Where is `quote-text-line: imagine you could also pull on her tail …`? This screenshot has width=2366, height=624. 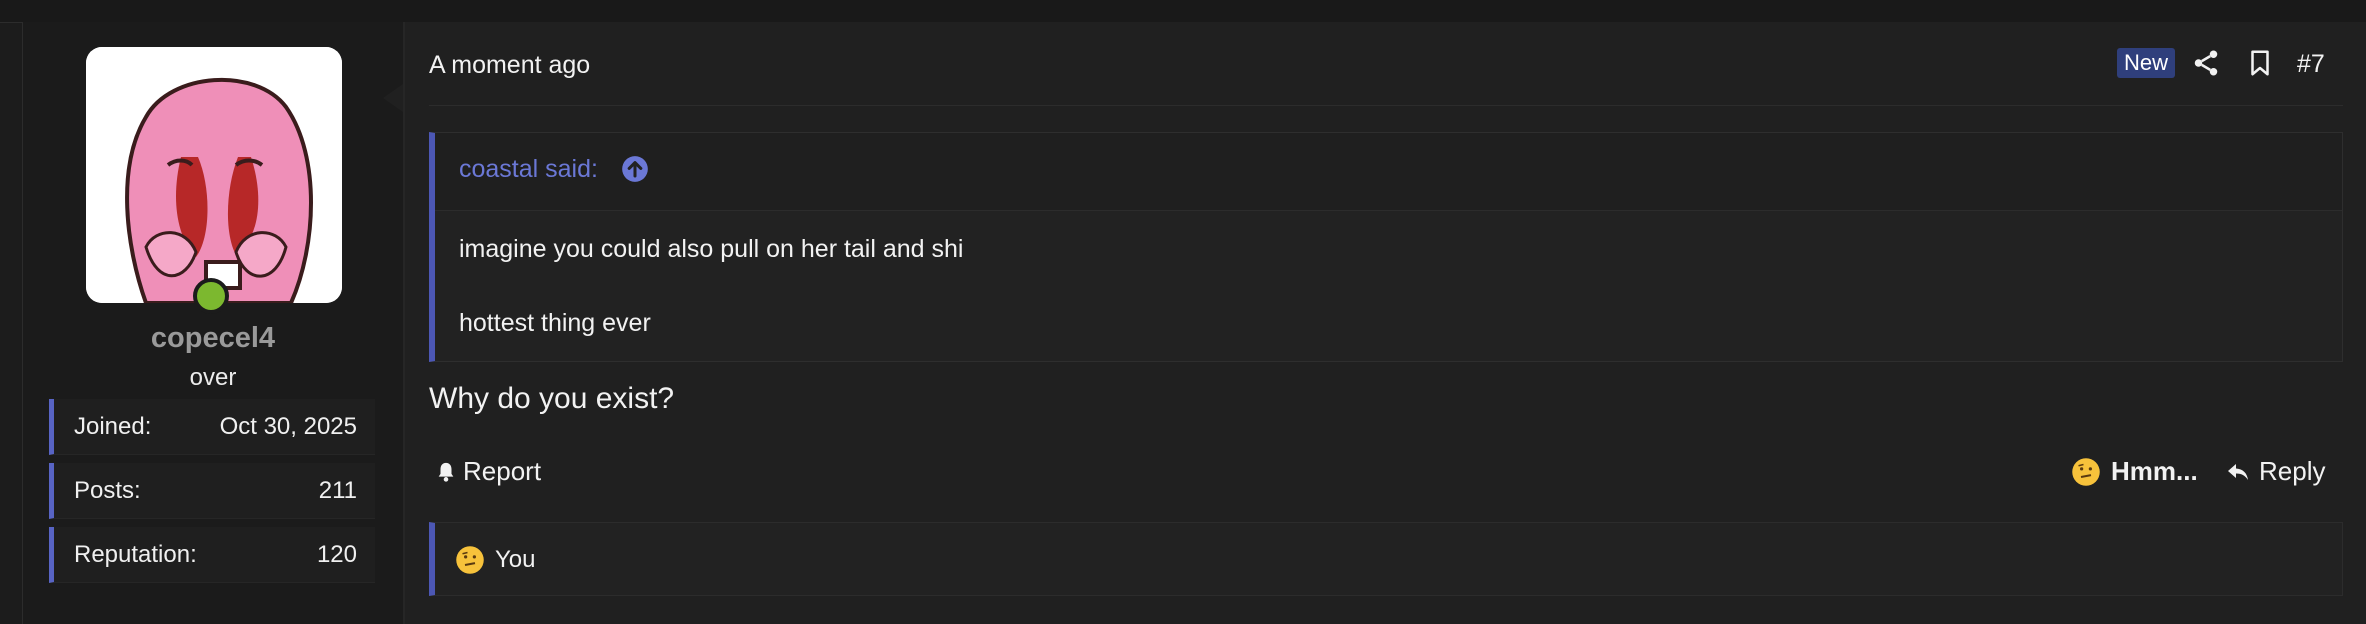 quote-text-line: imagine you could also pull on her tail … is located at coordinates (711, 249).